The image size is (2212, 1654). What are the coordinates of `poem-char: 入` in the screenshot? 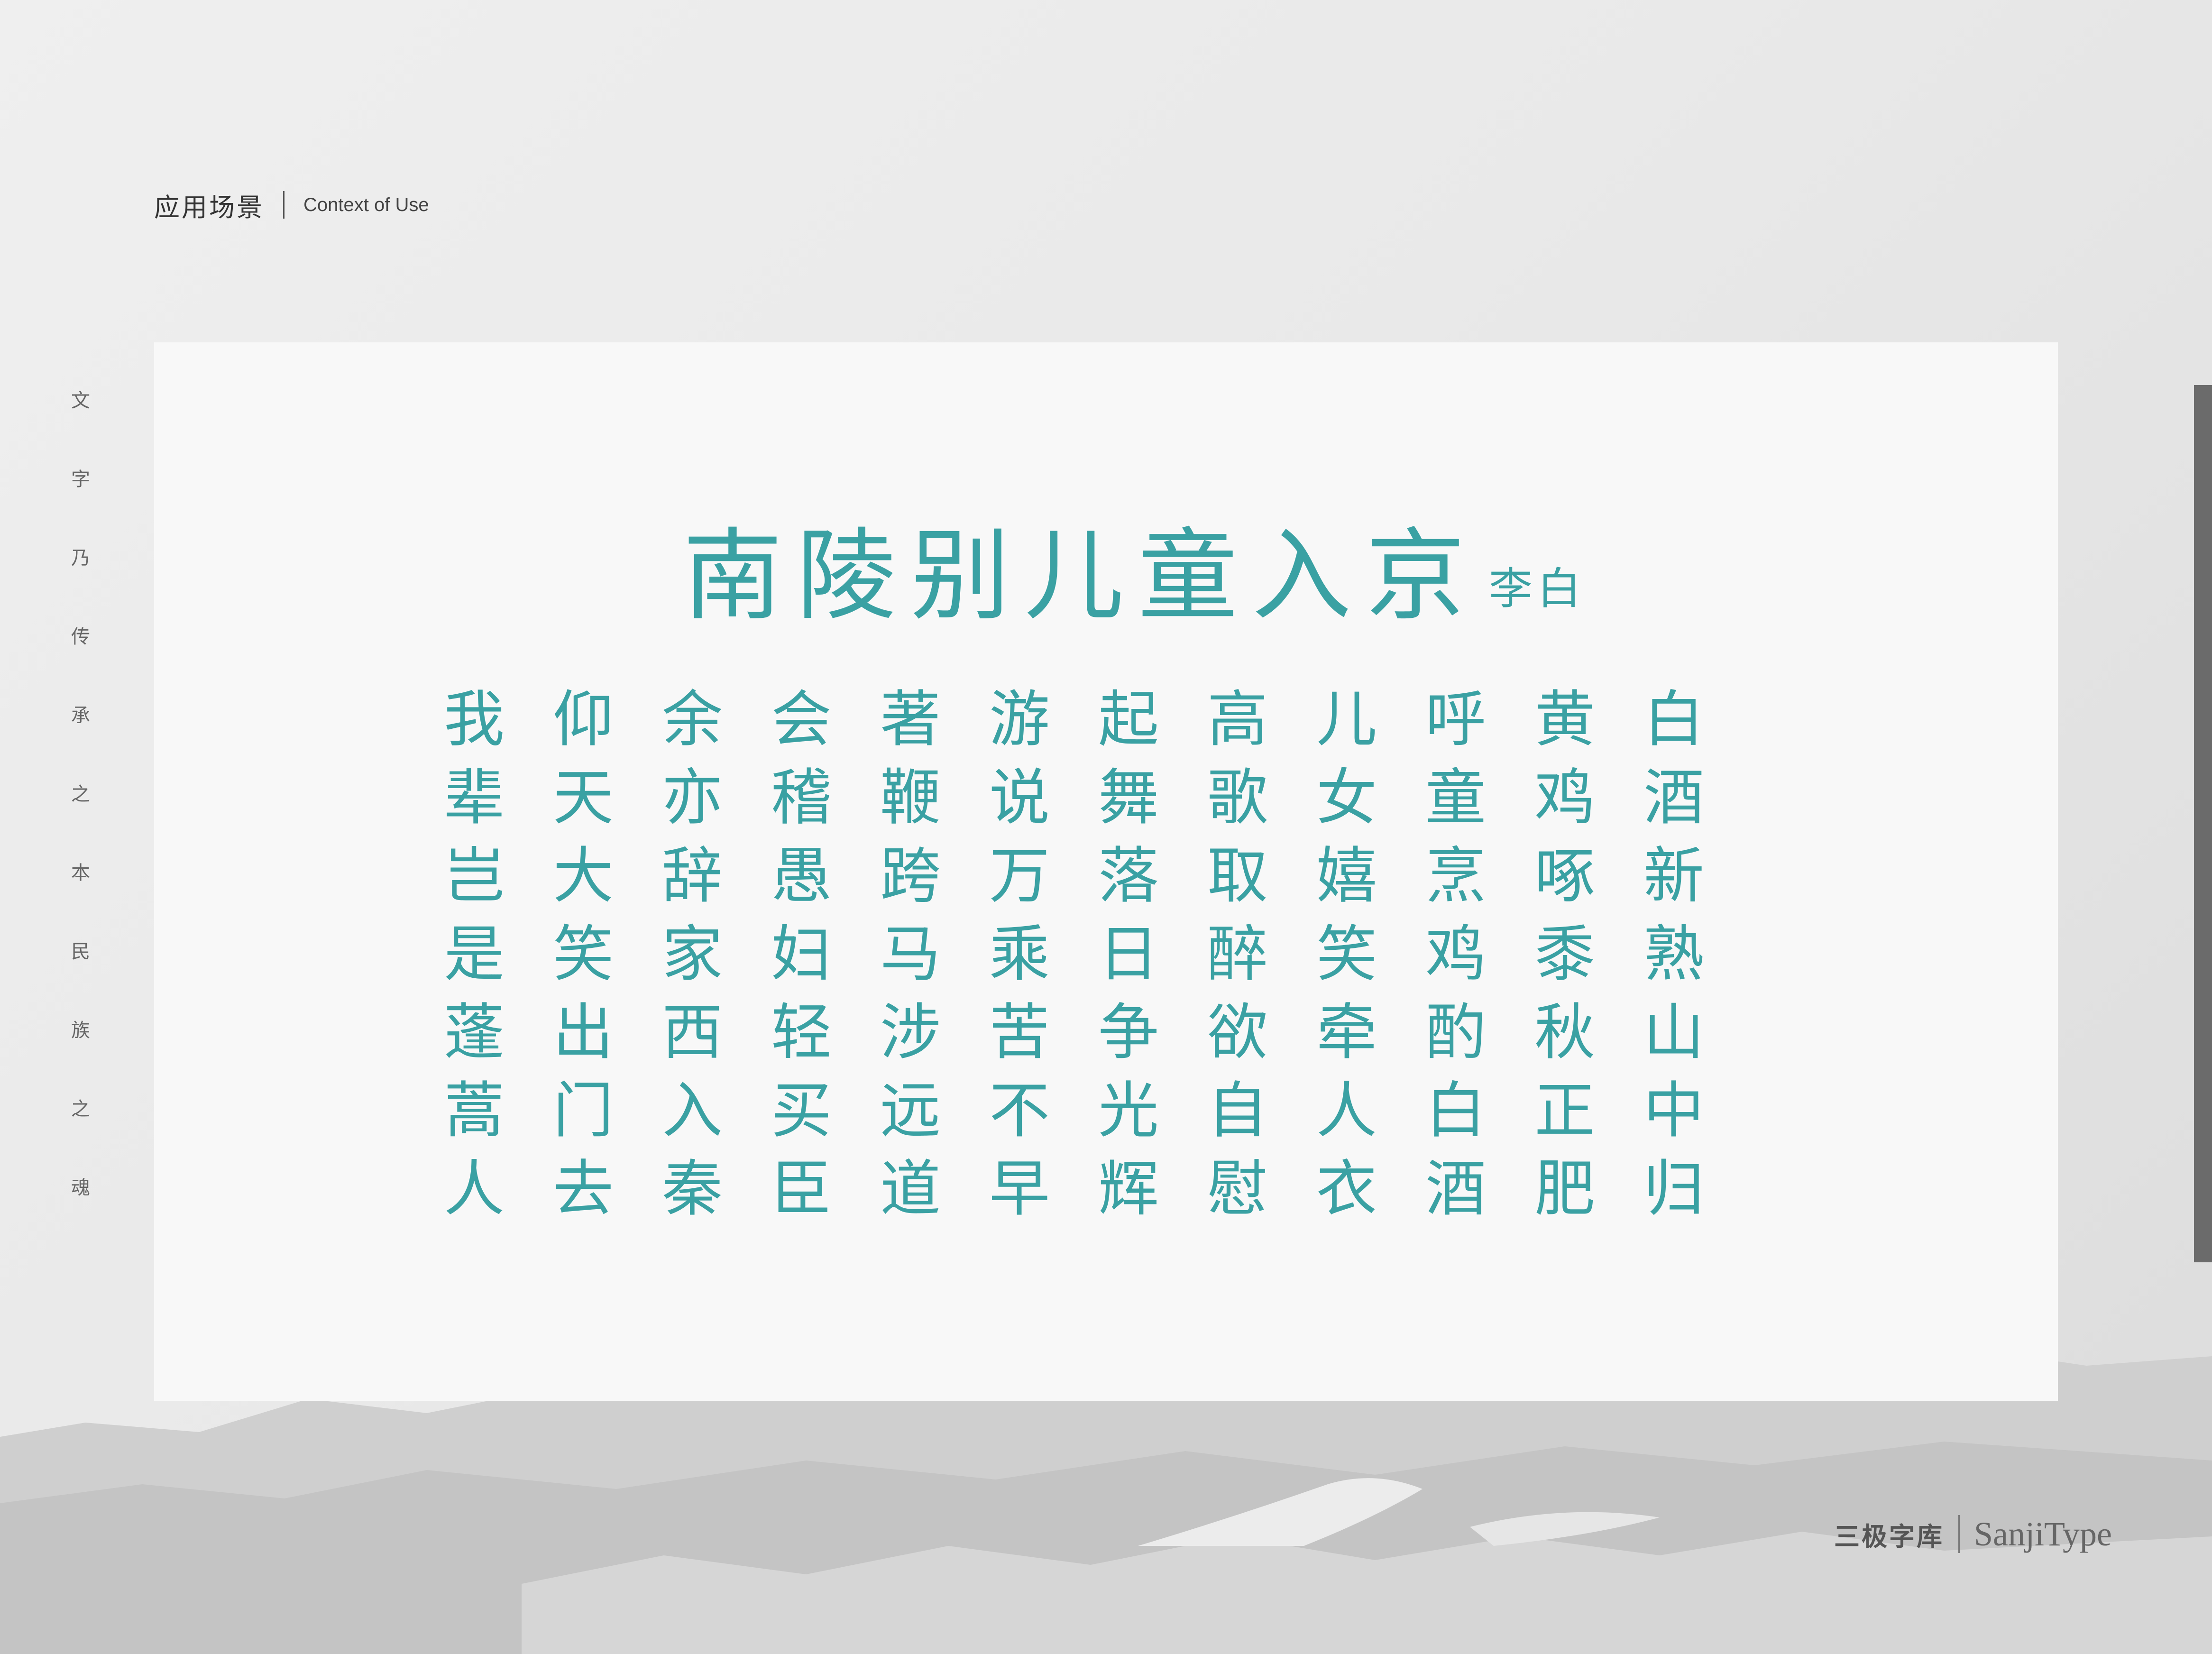 It's located at (692, 1110).